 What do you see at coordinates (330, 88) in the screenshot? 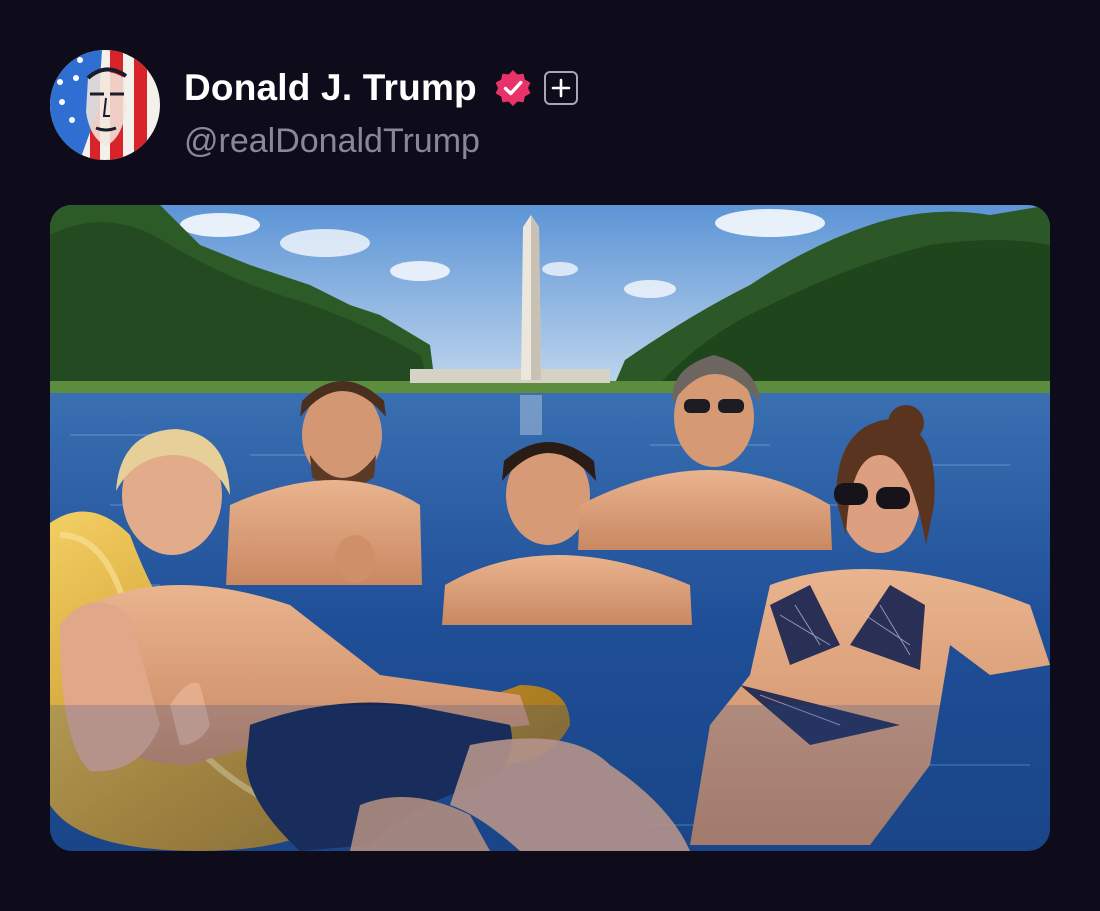
I see `author-display-name: Donald J. Trump` at bounding box center [330, 88].